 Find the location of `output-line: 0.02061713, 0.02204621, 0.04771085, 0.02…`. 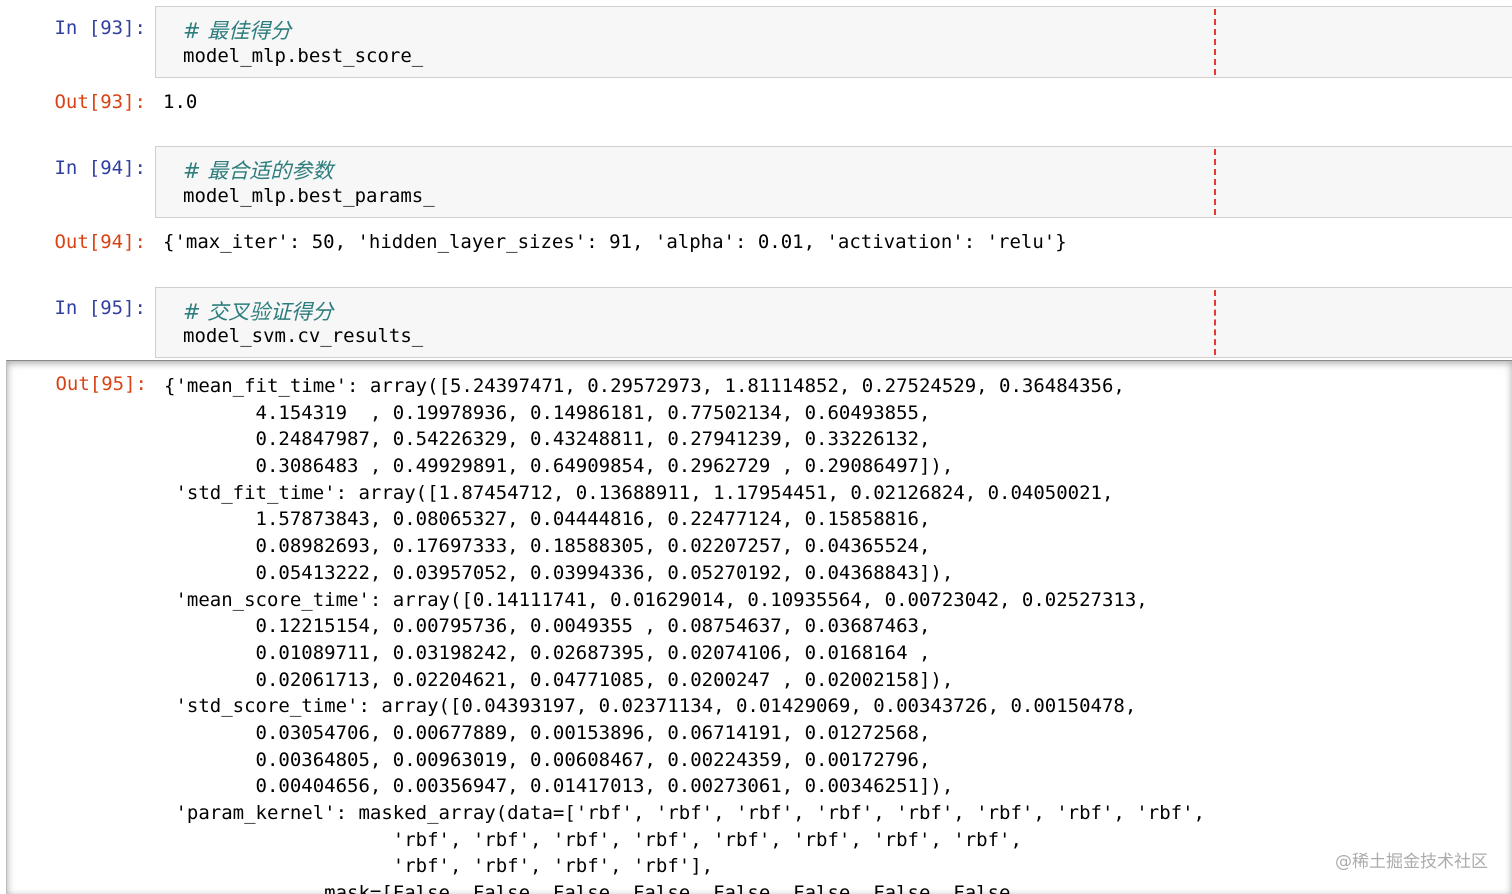

output-line: 0.02061713, 0.02204621, 0.04771085, 0.02… is located at coordinates (559, 679).